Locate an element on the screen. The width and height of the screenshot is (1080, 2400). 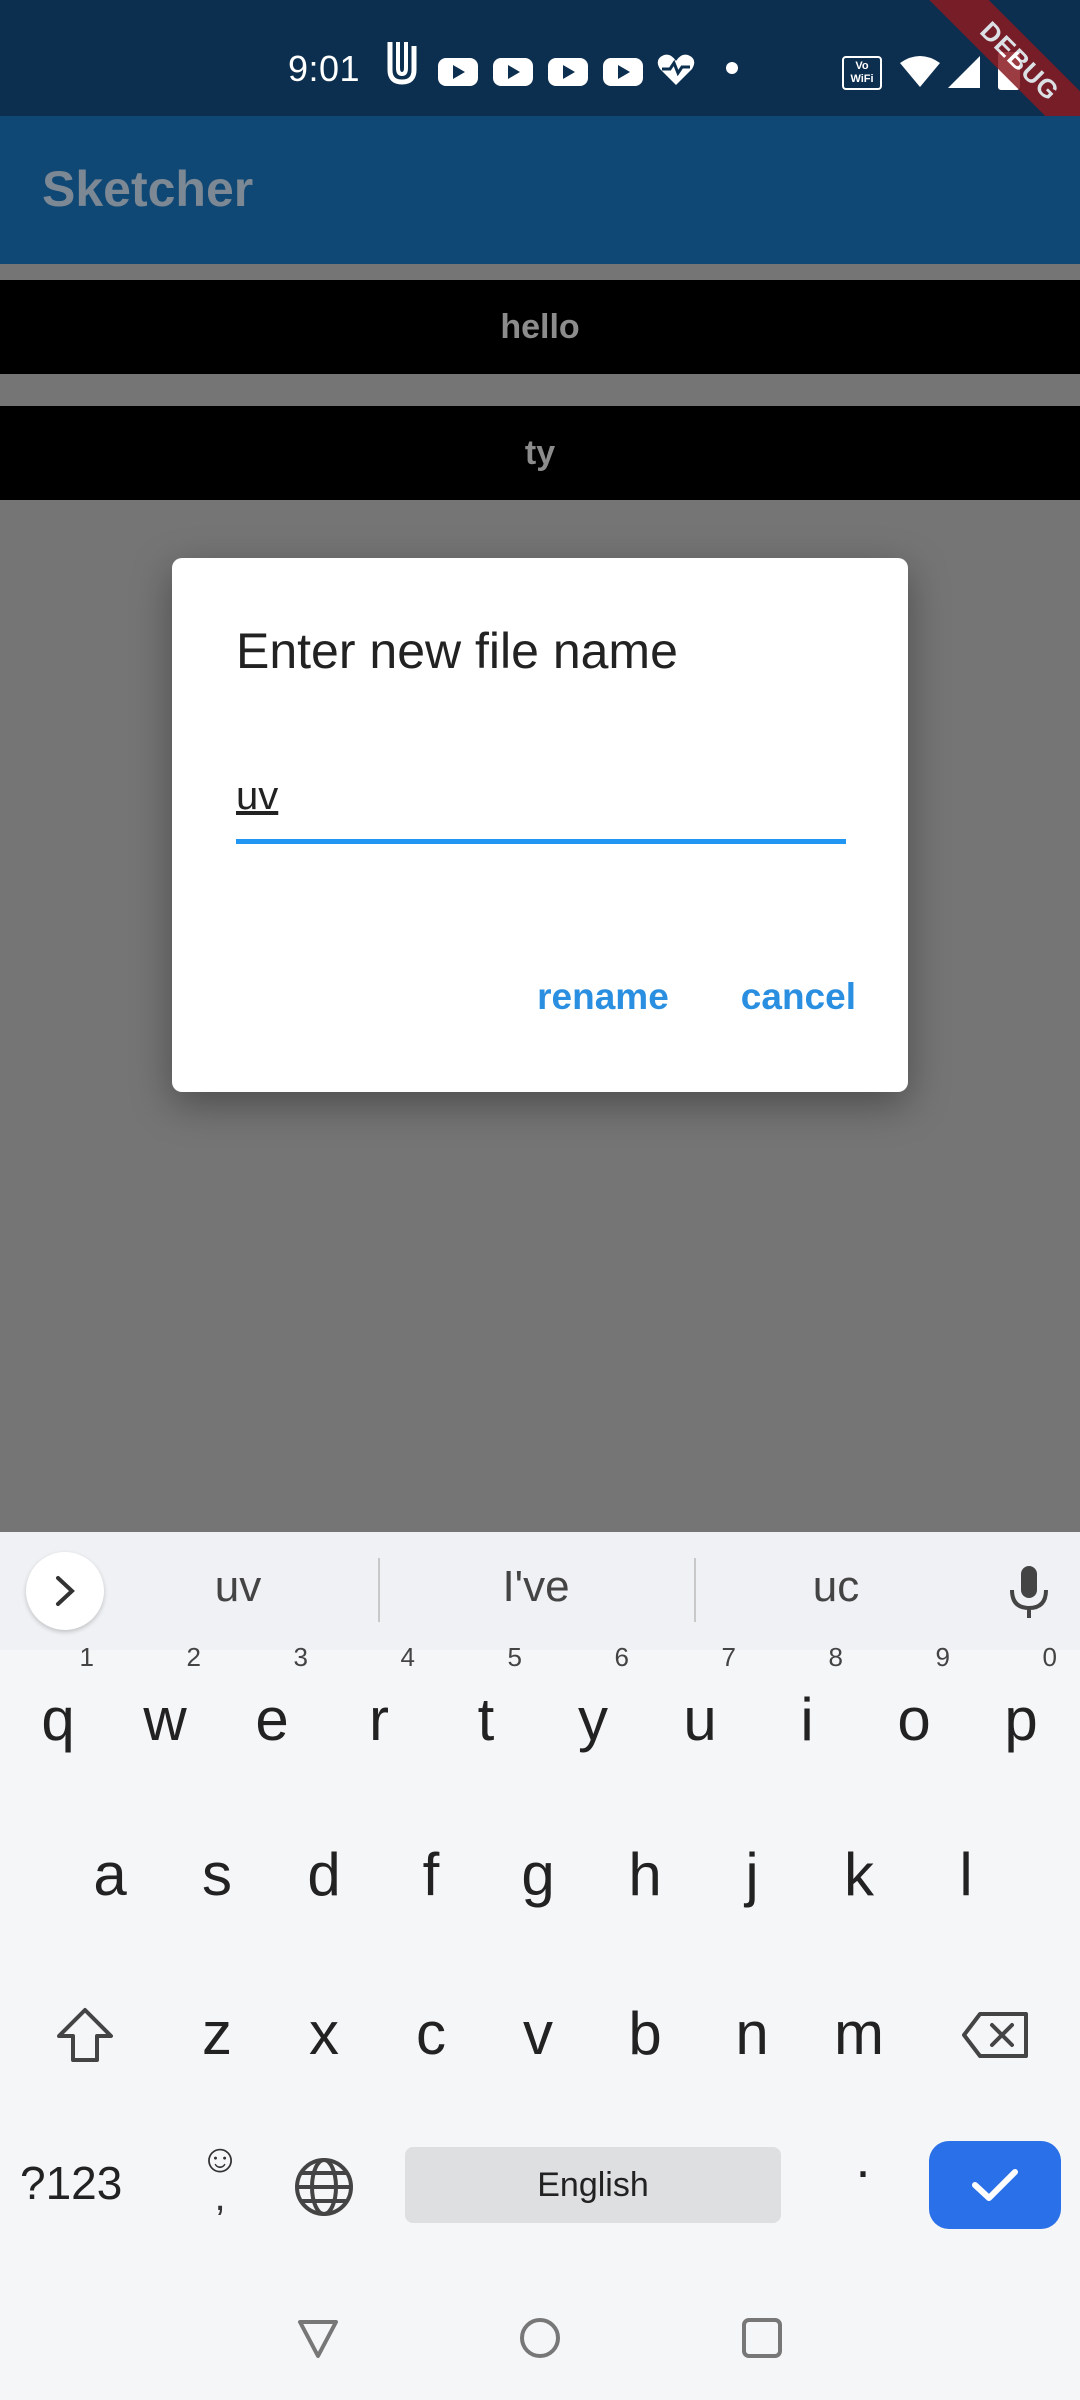
file-name-input is located at coordinates (541, 793).